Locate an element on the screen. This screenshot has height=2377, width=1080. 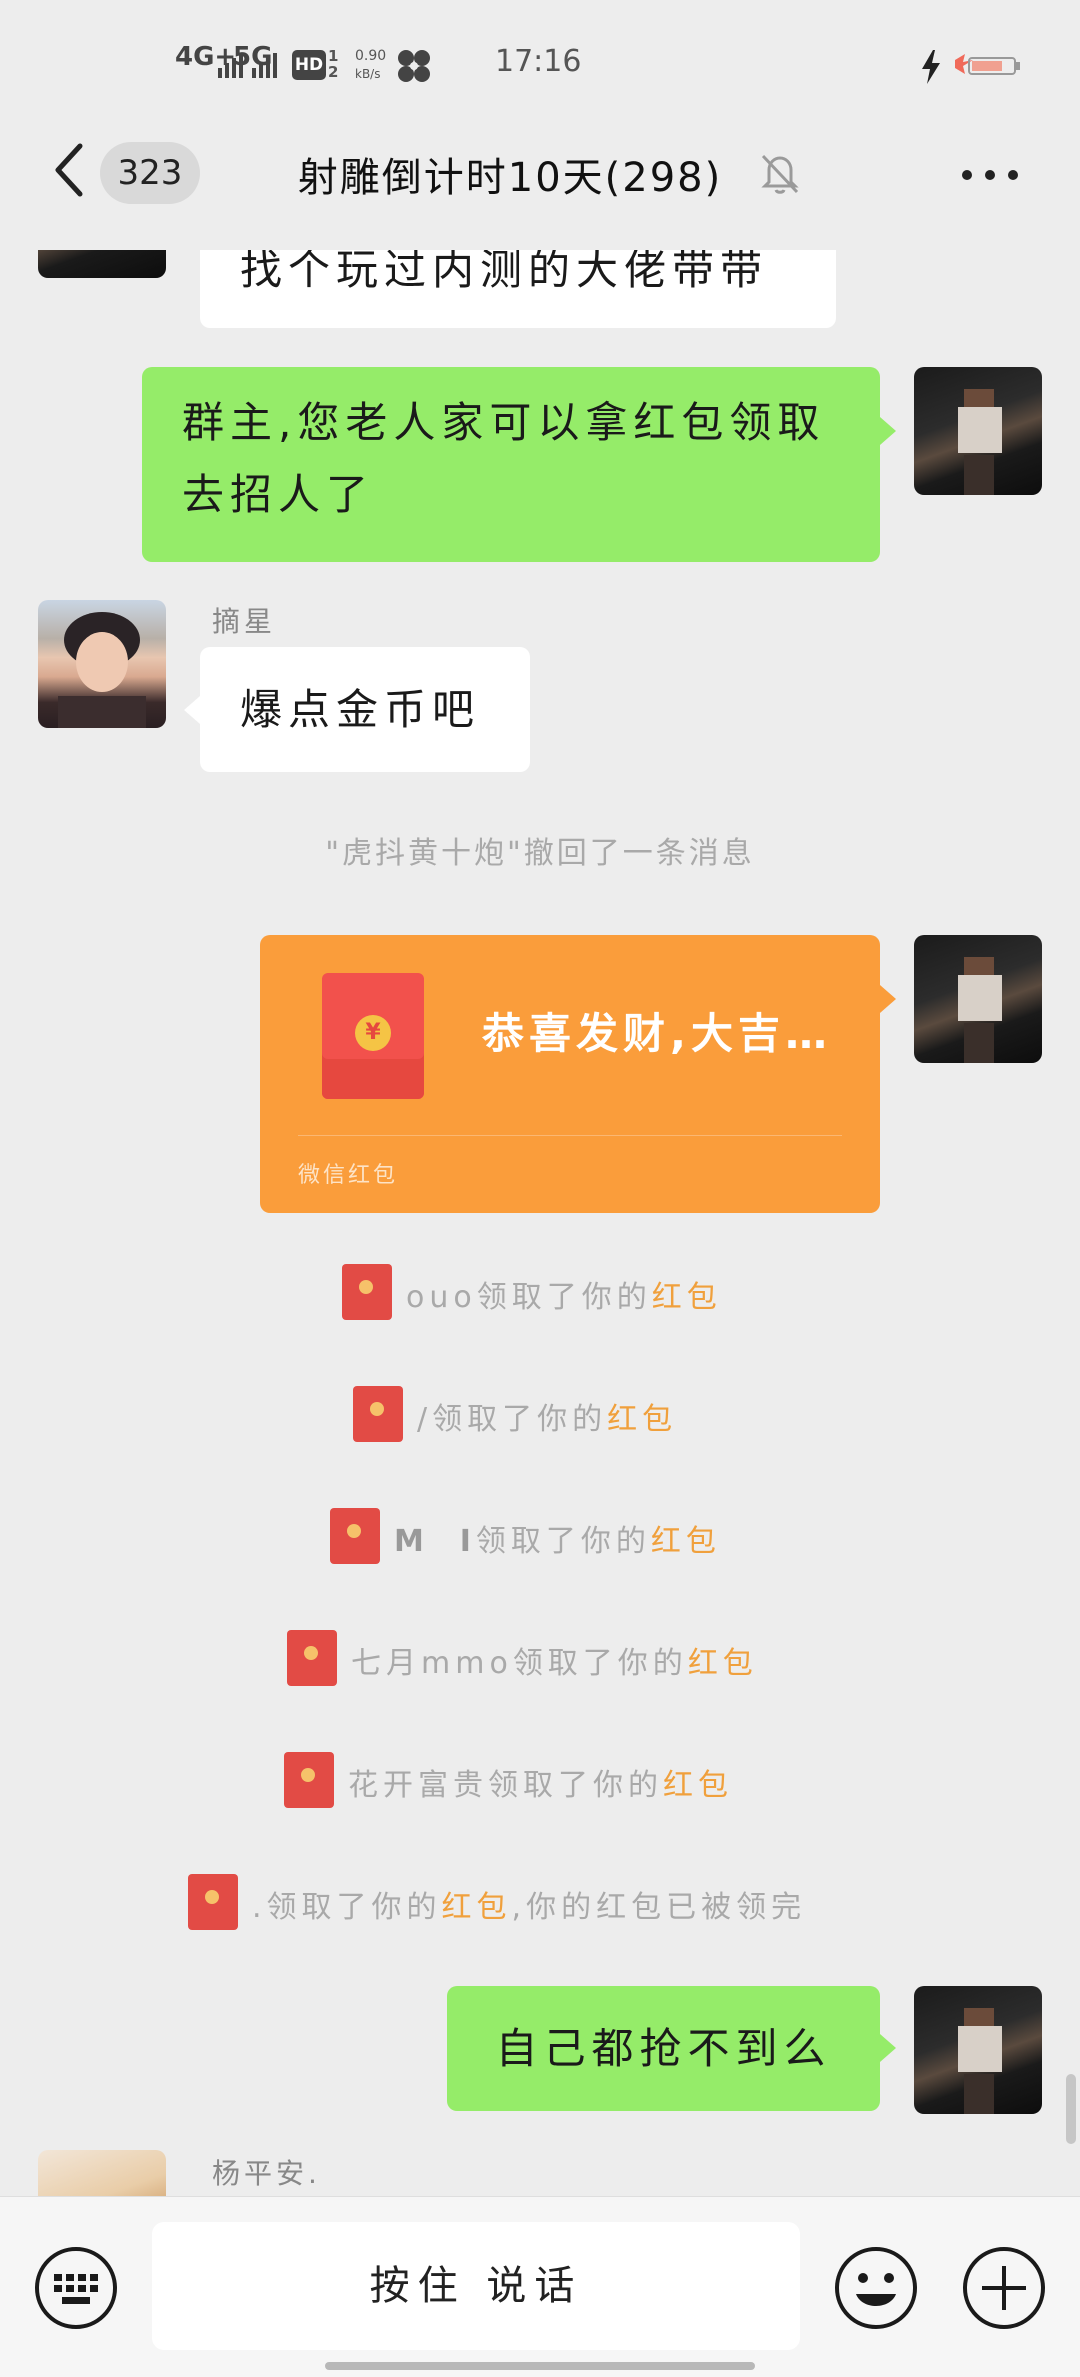
status-bar: 4G+ 5G HD 1 2 0.90 kB/s 17:16 is located at coordinates (540, 65).